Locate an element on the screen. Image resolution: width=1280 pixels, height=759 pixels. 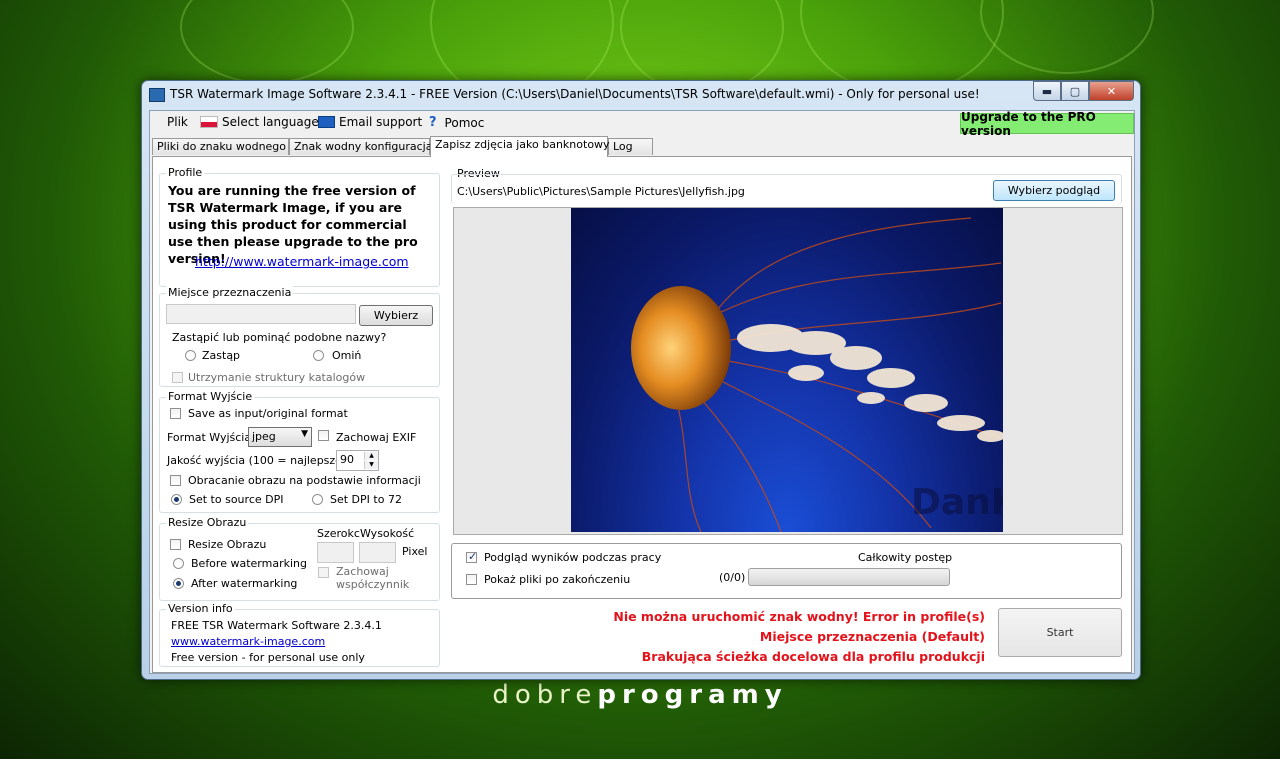
total-progress-bar is located at coordinates (849, 577).